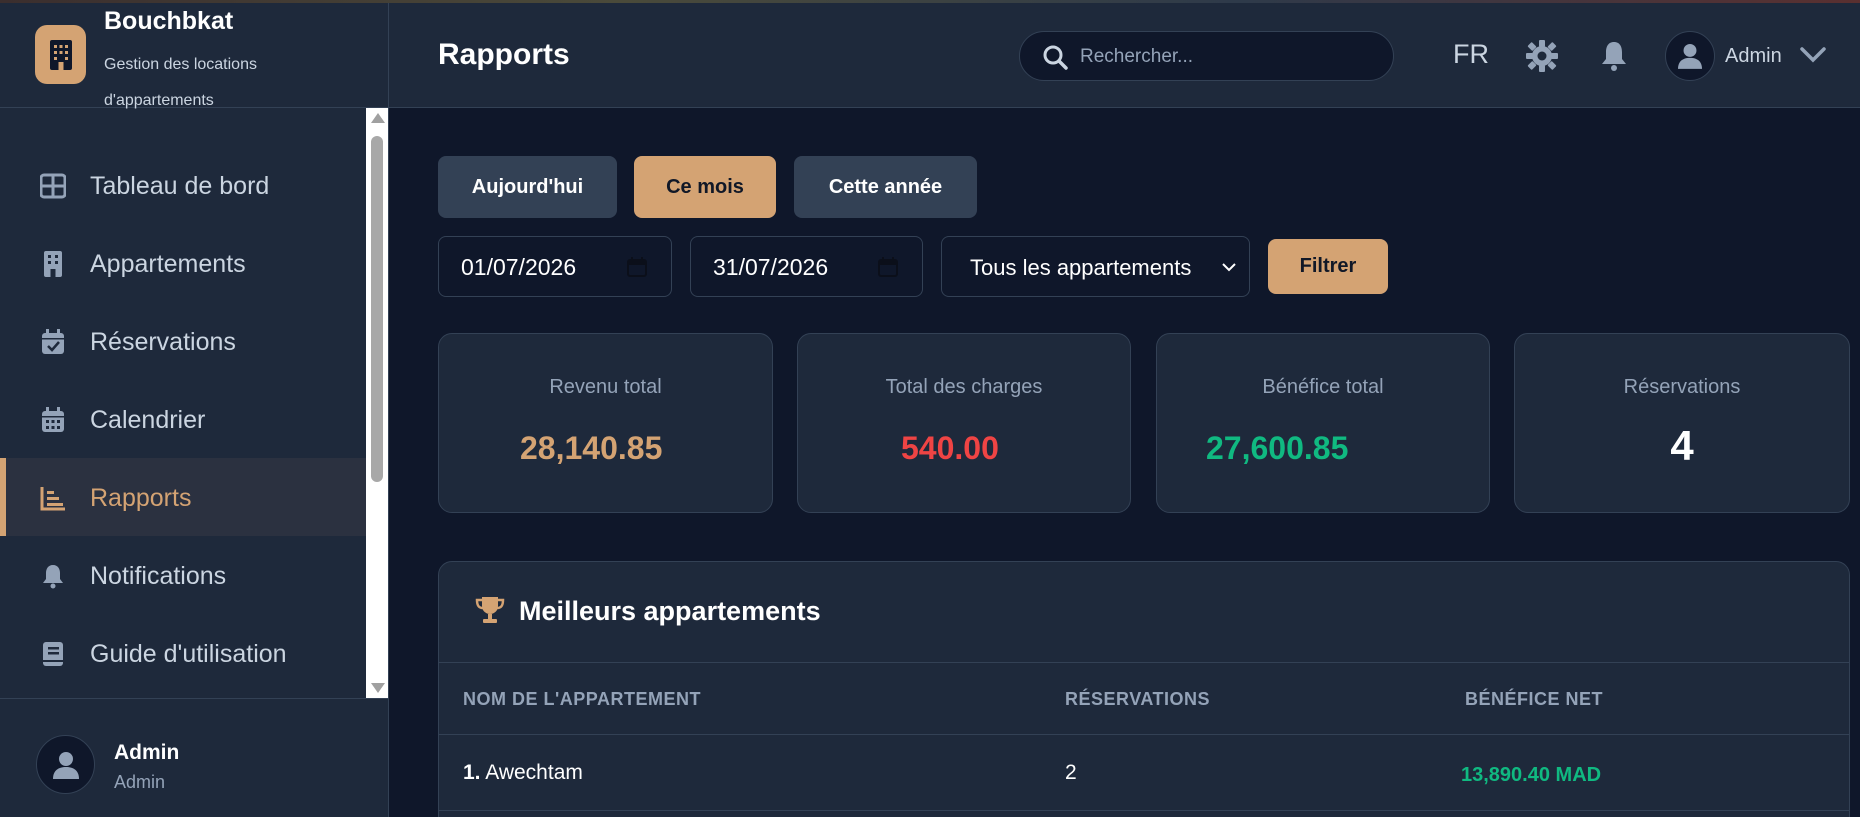 This screenshot has height=817, width=1860. Describe the element at coordinates (169, 21) in the screenshot. I see `brand-title: Bouchbkat` at that location.